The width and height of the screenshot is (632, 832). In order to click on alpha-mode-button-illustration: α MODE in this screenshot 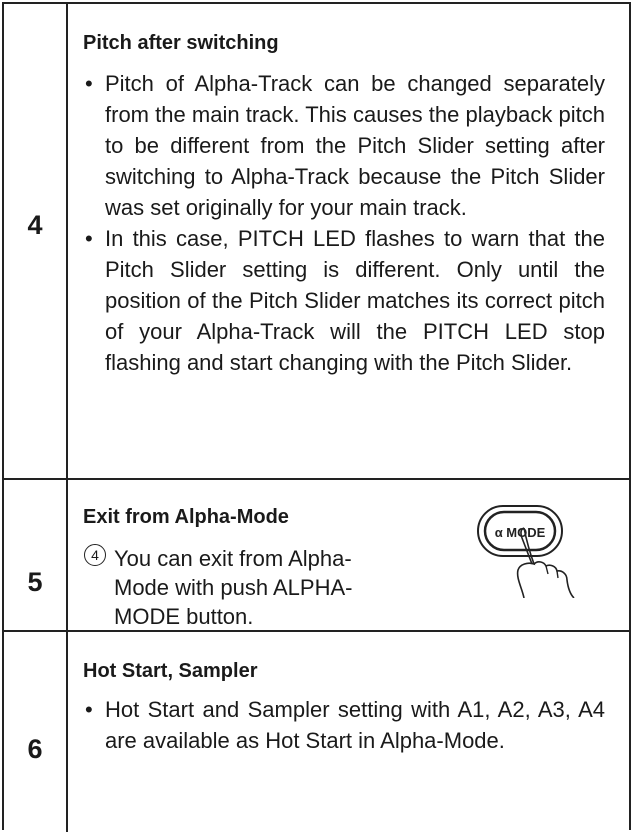, I will do `click(526, 551)`.